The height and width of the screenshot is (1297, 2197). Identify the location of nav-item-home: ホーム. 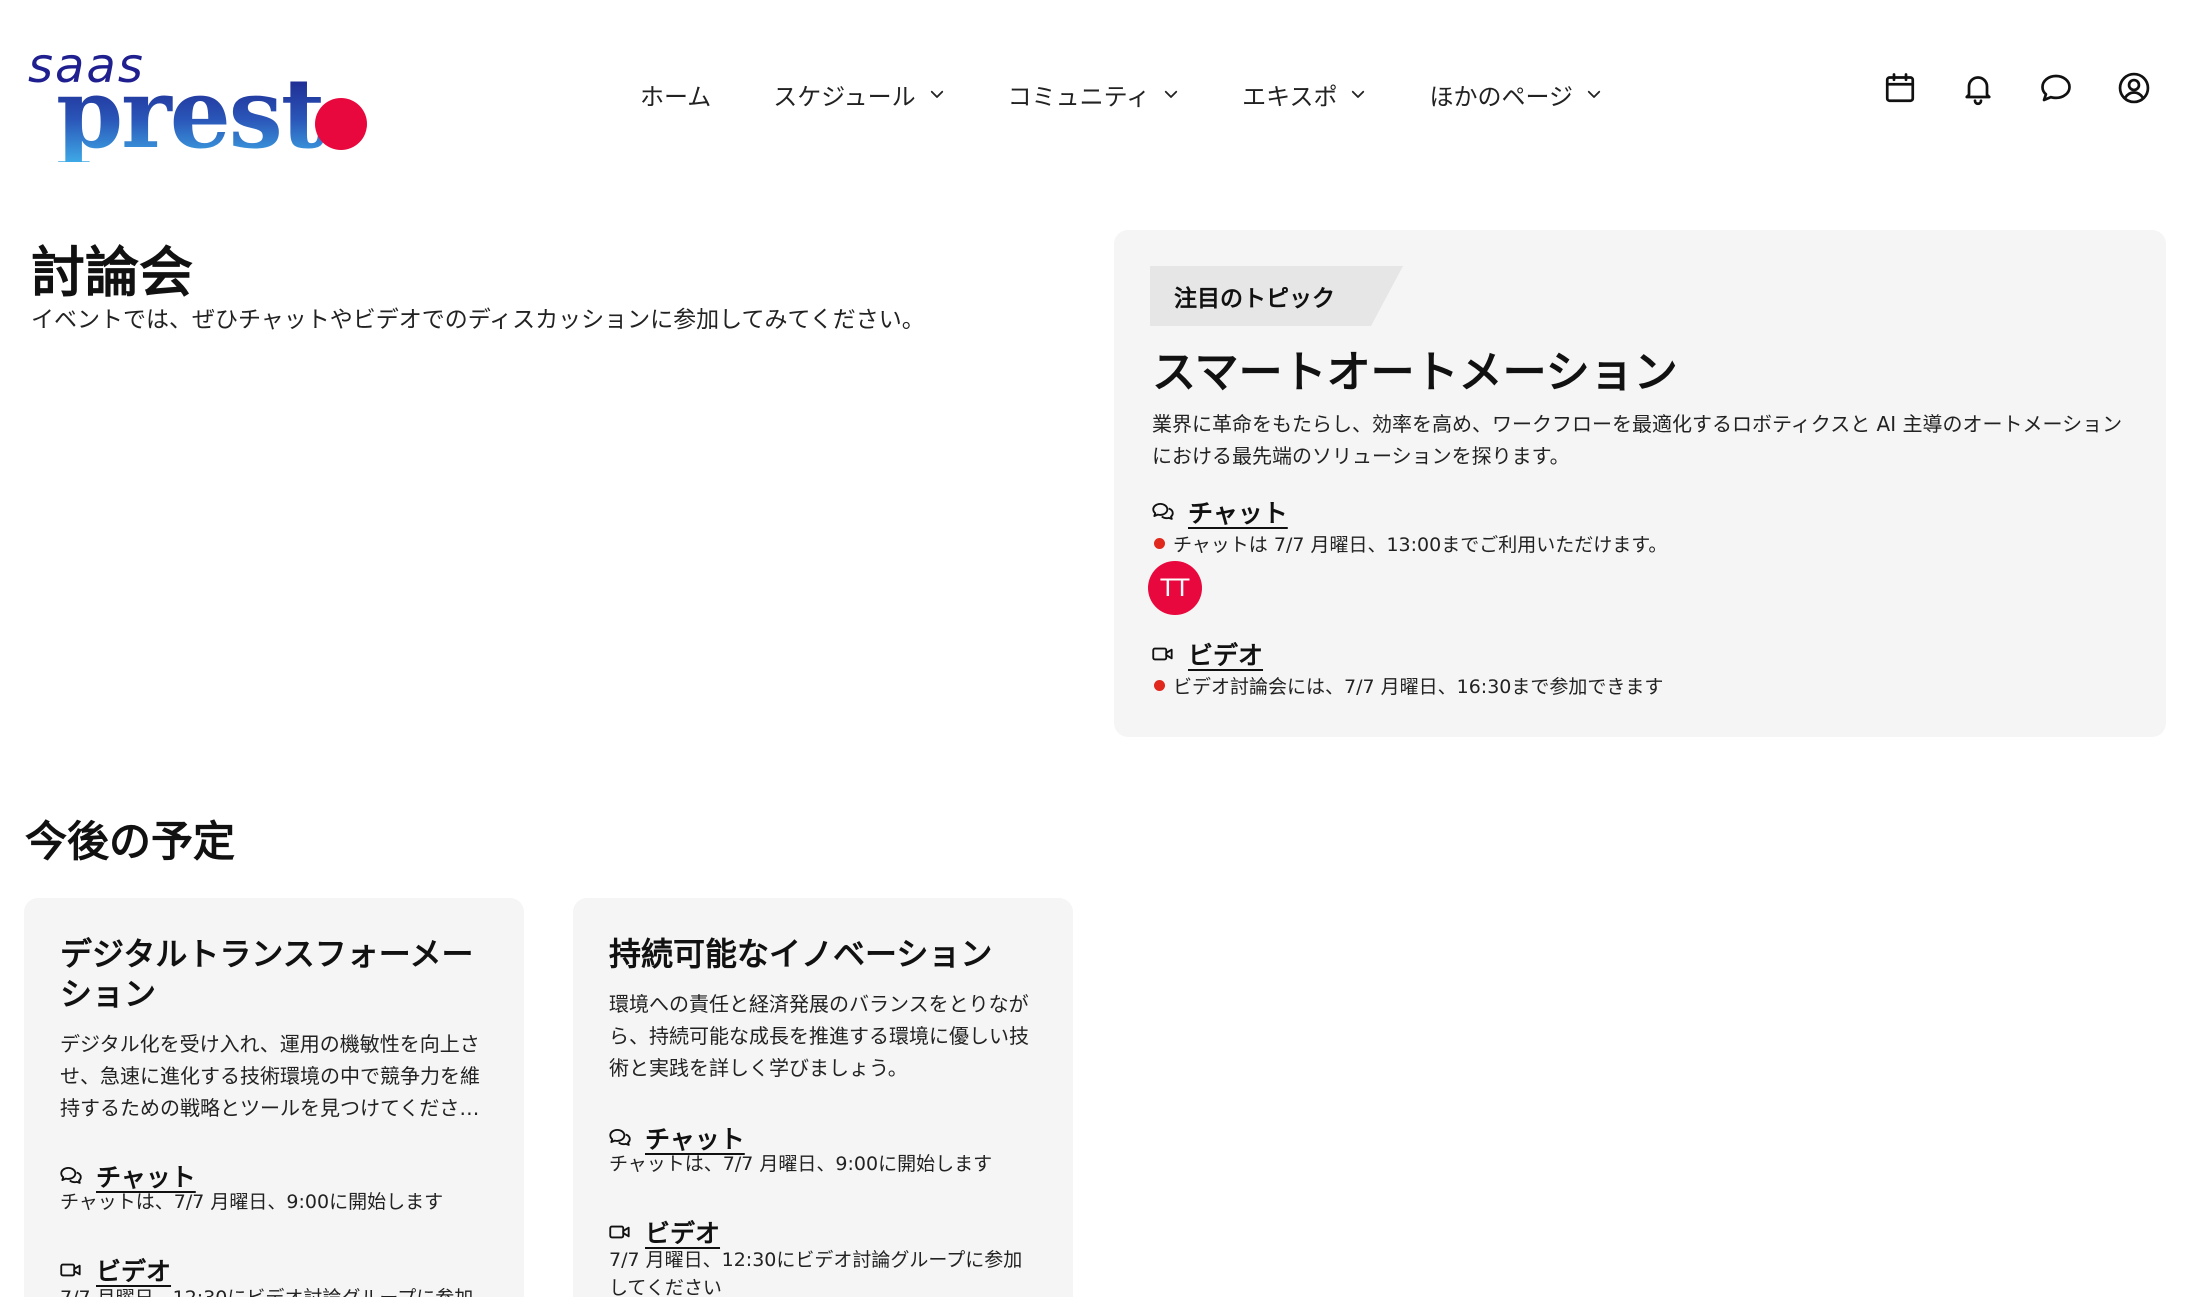
(675, 94).